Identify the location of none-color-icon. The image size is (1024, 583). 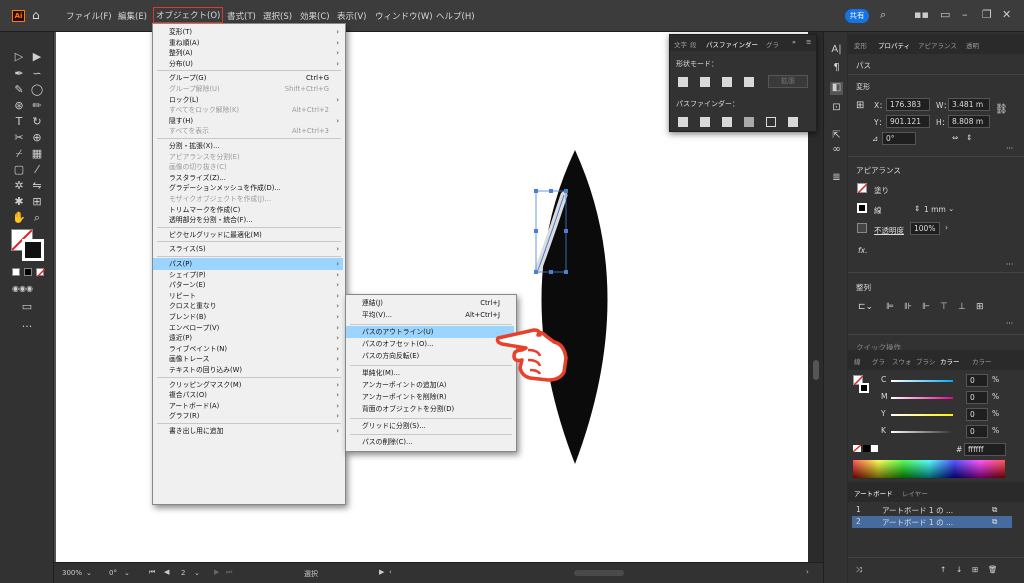
(857, 448).